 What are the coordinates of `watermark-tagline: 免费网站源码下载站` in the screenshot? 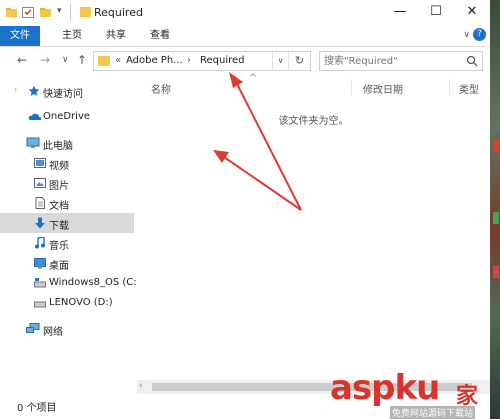 It's located at (433, 412).